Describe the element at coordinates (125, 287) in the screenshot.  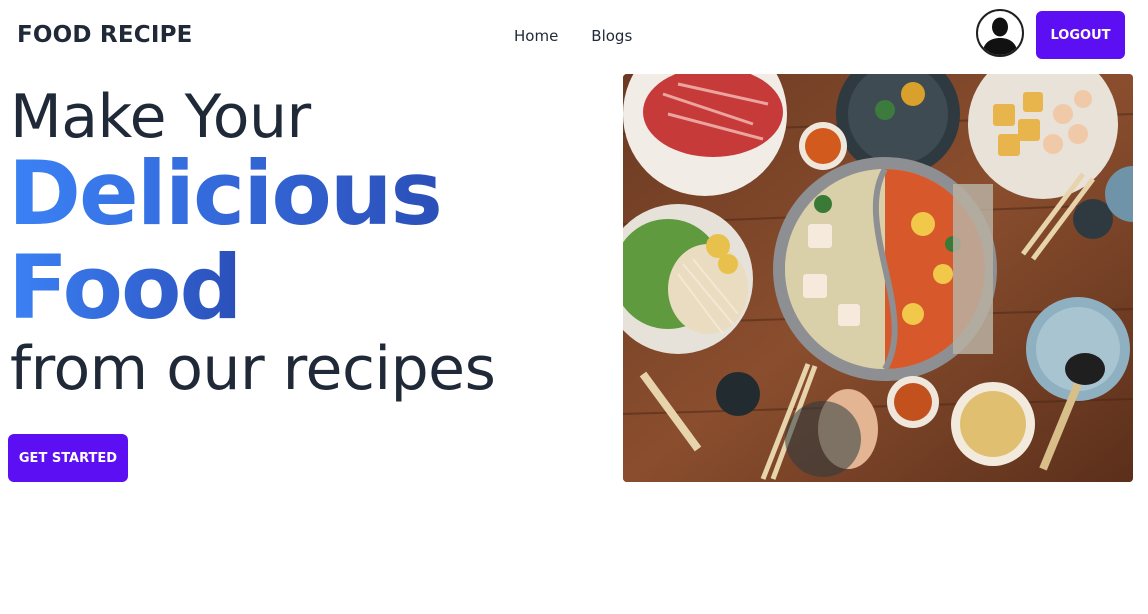
I see `hero-heading-highlight-food: Food` at that location.